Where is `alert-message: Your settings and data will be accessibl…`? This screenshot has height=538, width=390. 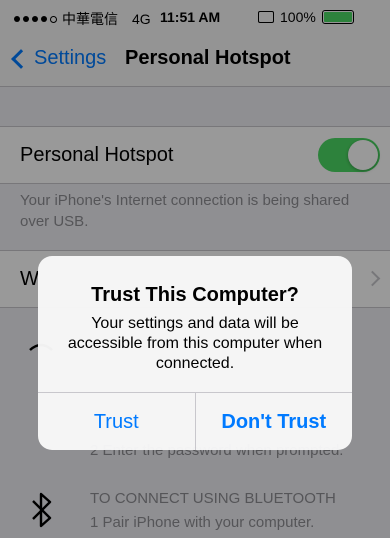
alert-message: Your settings and data will be accessibl… is located at coordinates (195, 343).